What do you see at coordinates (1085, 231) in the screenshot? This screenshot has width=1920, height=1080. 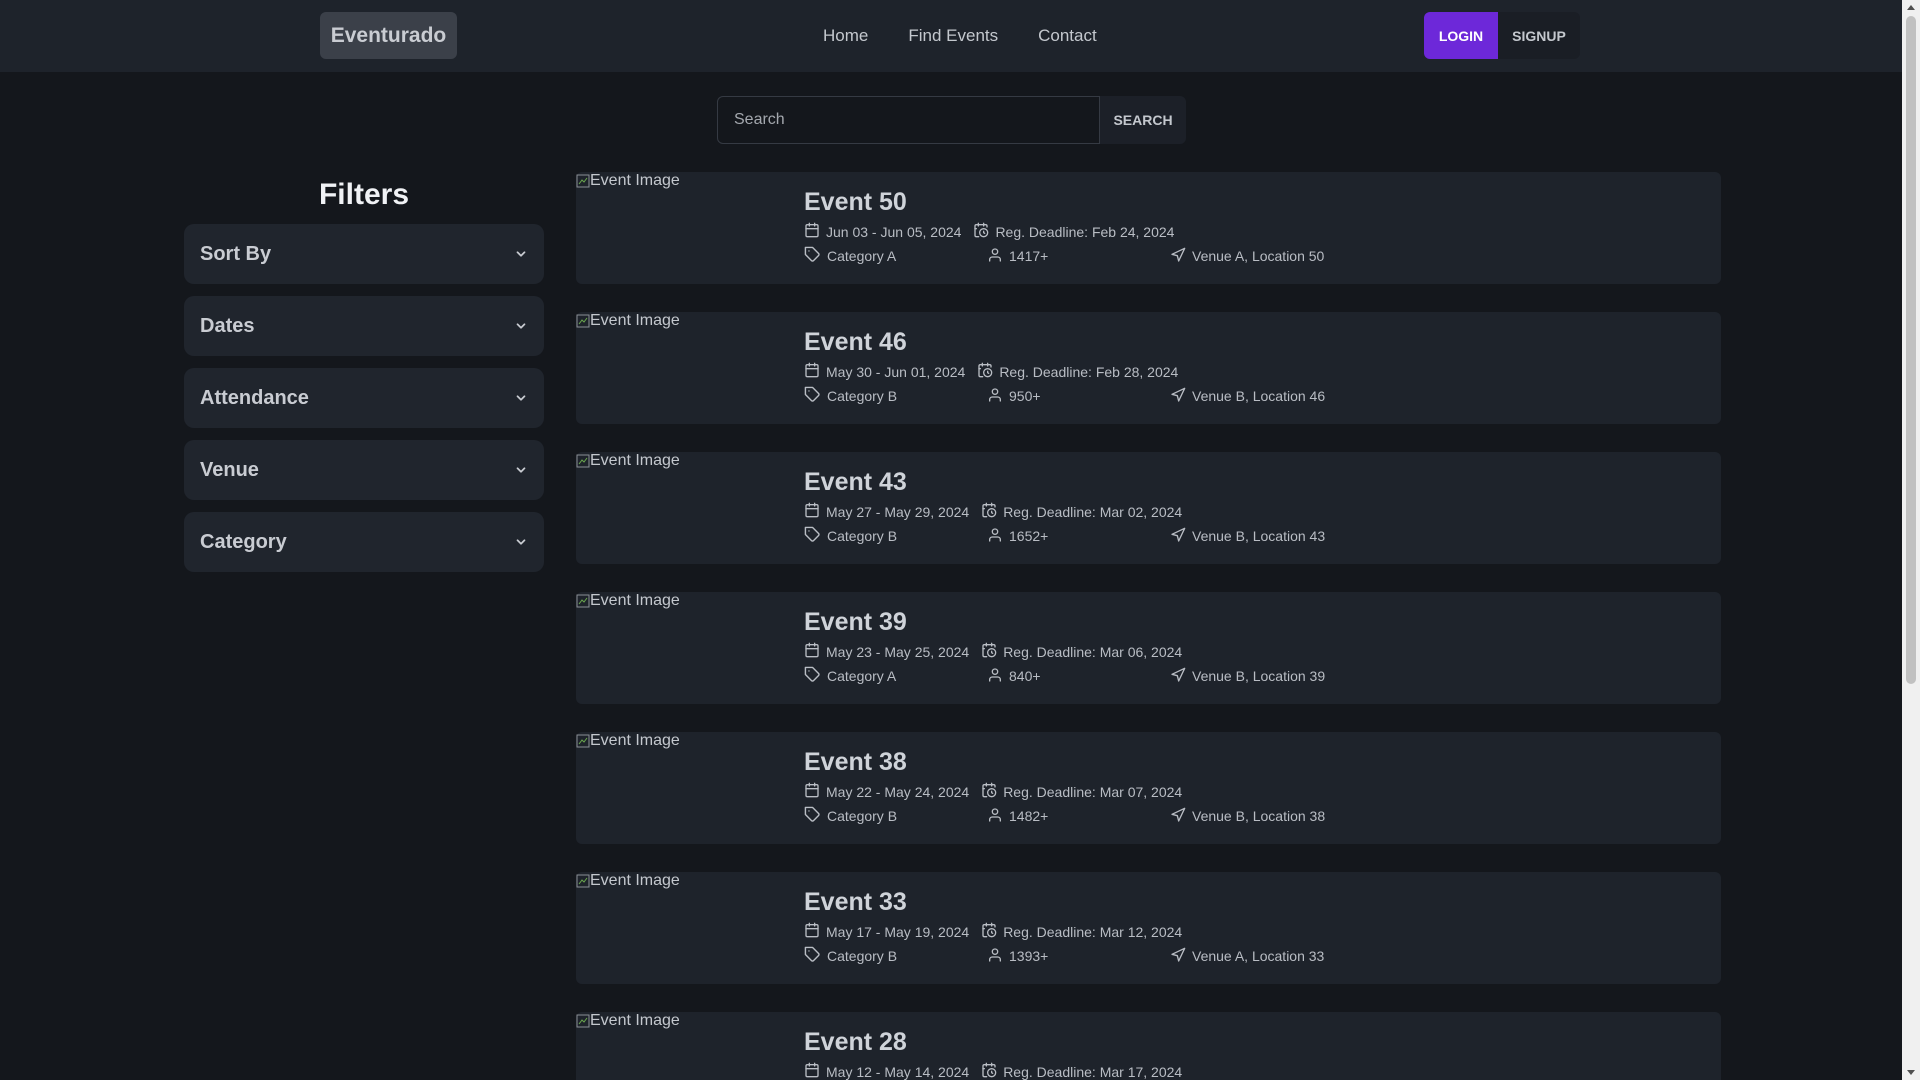 I see `event-deadline-text: Reg. Deadline: Feb 24, 2024` at bounding box center [1085, 231].